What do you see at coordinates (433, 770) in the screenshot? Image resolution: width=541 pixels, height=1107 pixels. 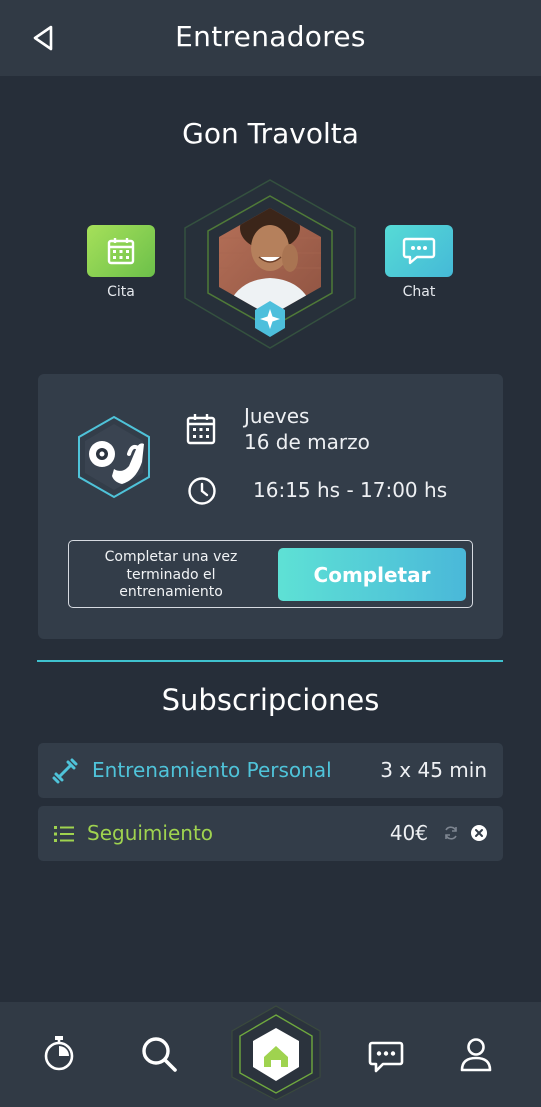 I see `subscription-value: 3 x 45 min` at bounding box center [433, 770].